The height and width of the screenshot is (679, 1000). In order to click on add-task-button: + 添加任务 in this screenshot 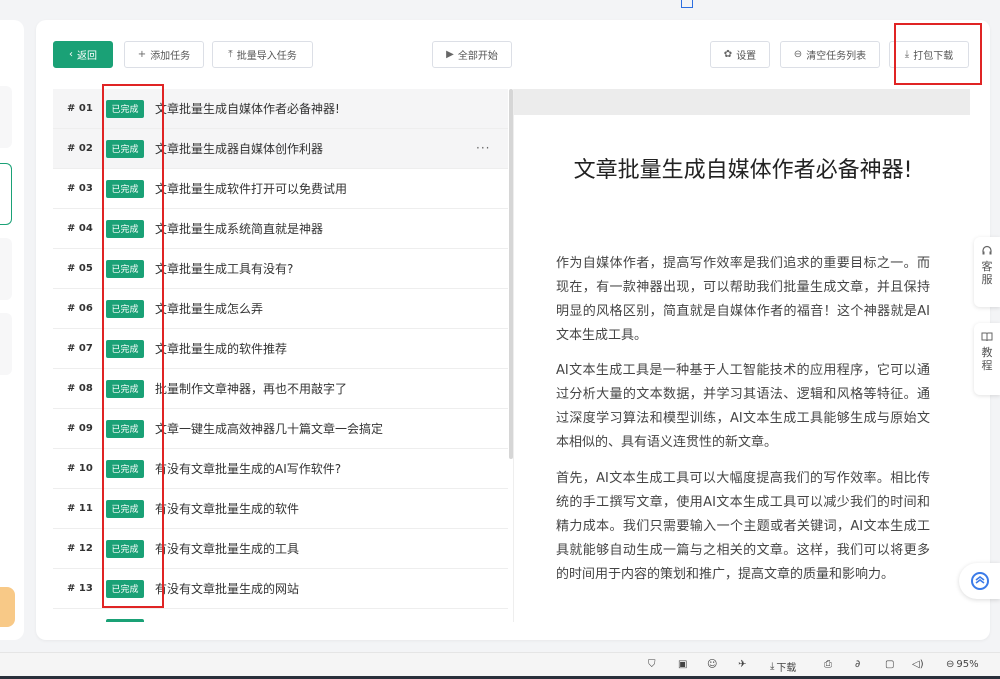, I will do `click(164, 54)`.